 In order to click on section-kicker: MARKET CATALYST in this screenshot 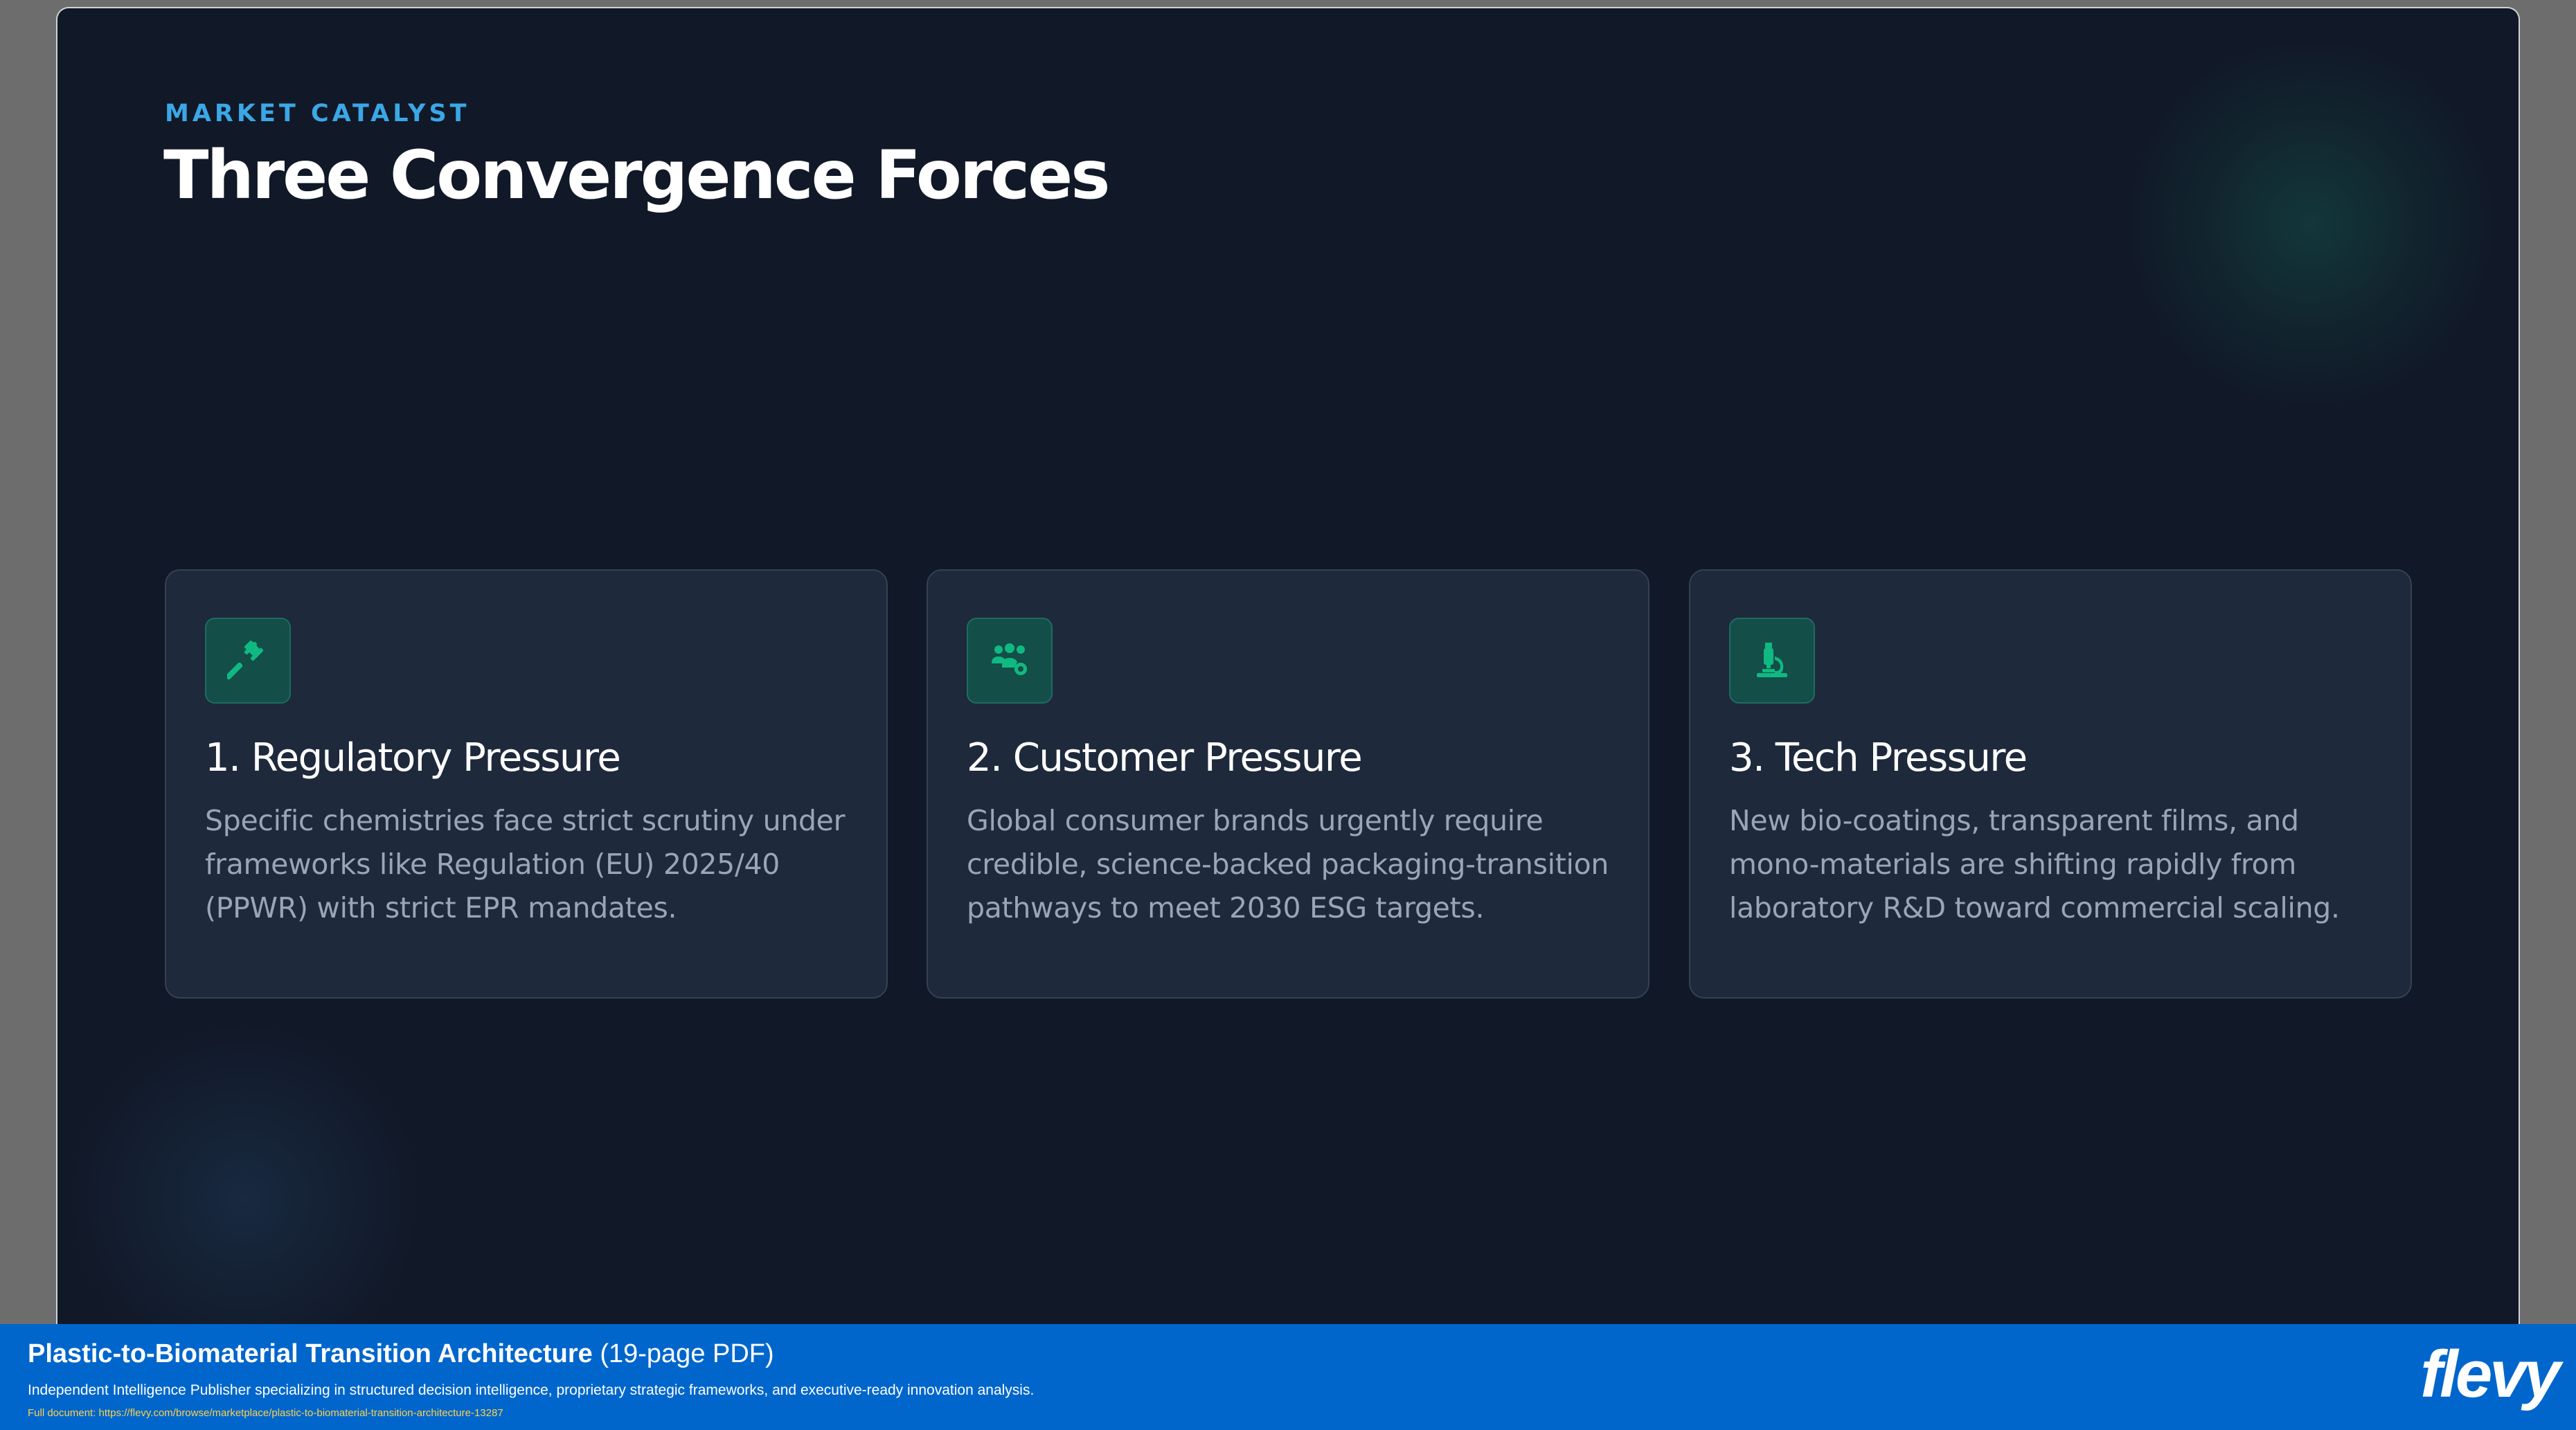, I will do `click(317, 113)`.